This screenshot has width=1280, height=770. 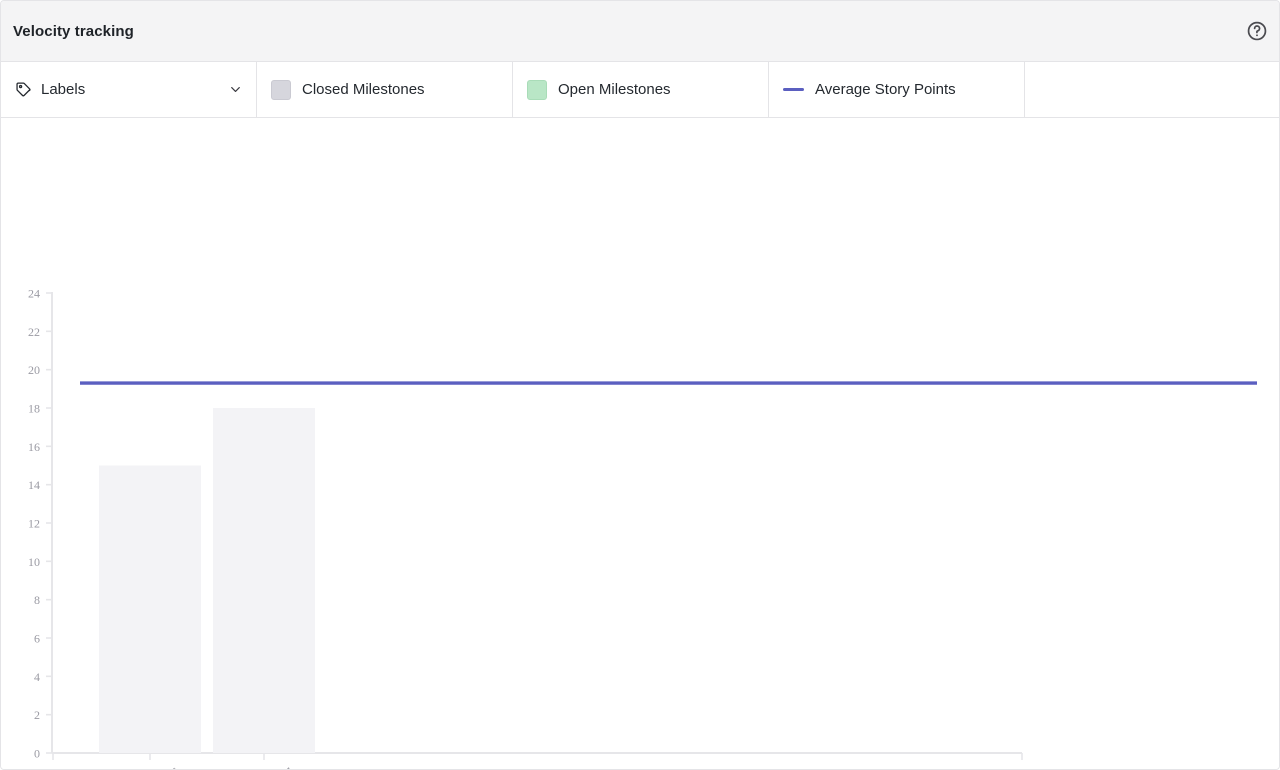 What do you see at coordinates (34, 562) in the screenshot?
I see `y-tick-label: 10` at bounding box center [34, 562].